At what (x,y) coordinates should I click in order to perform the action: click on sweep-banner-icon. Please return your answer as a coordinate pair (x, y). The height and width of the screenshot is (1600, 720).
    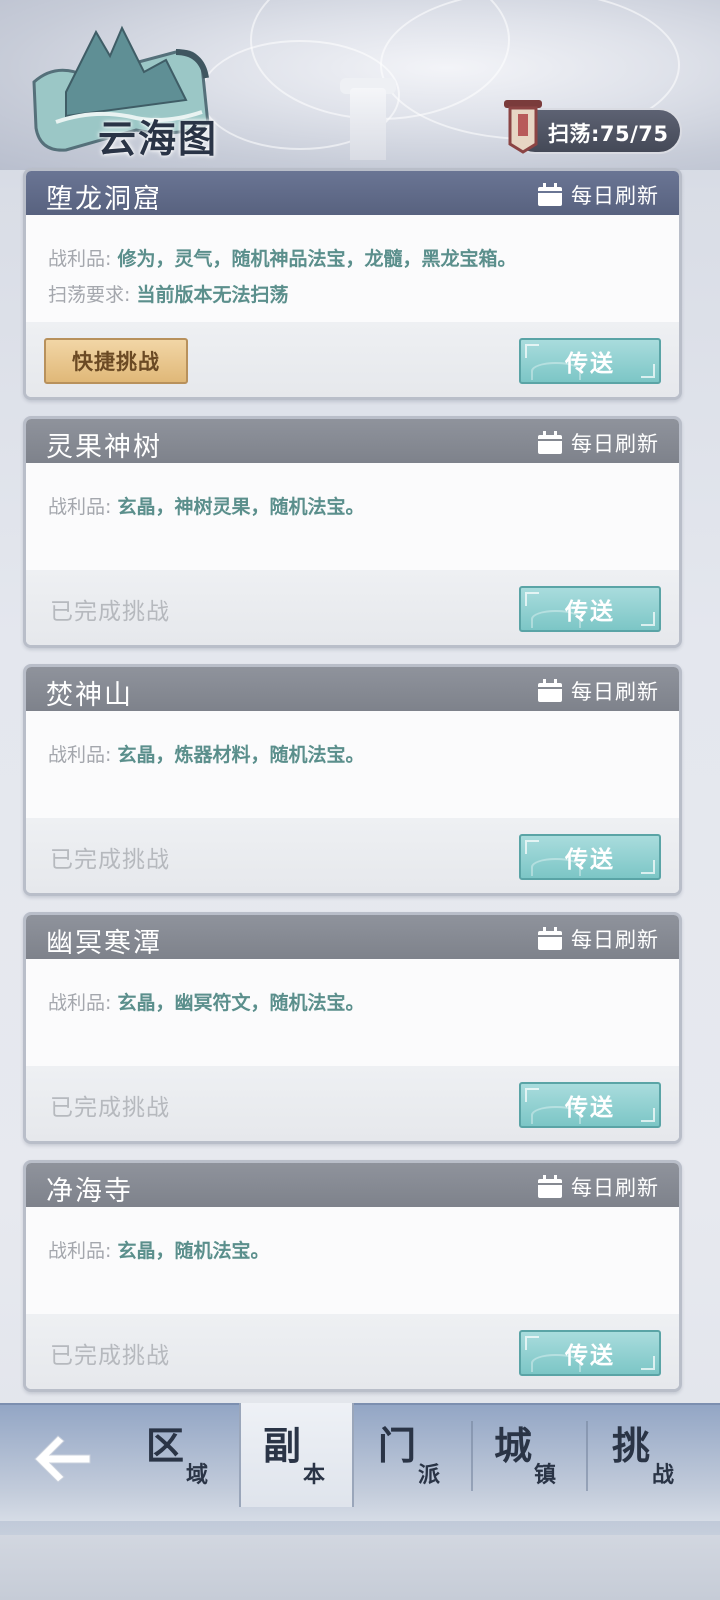
    Looking at the image, I should click on (523, 127).